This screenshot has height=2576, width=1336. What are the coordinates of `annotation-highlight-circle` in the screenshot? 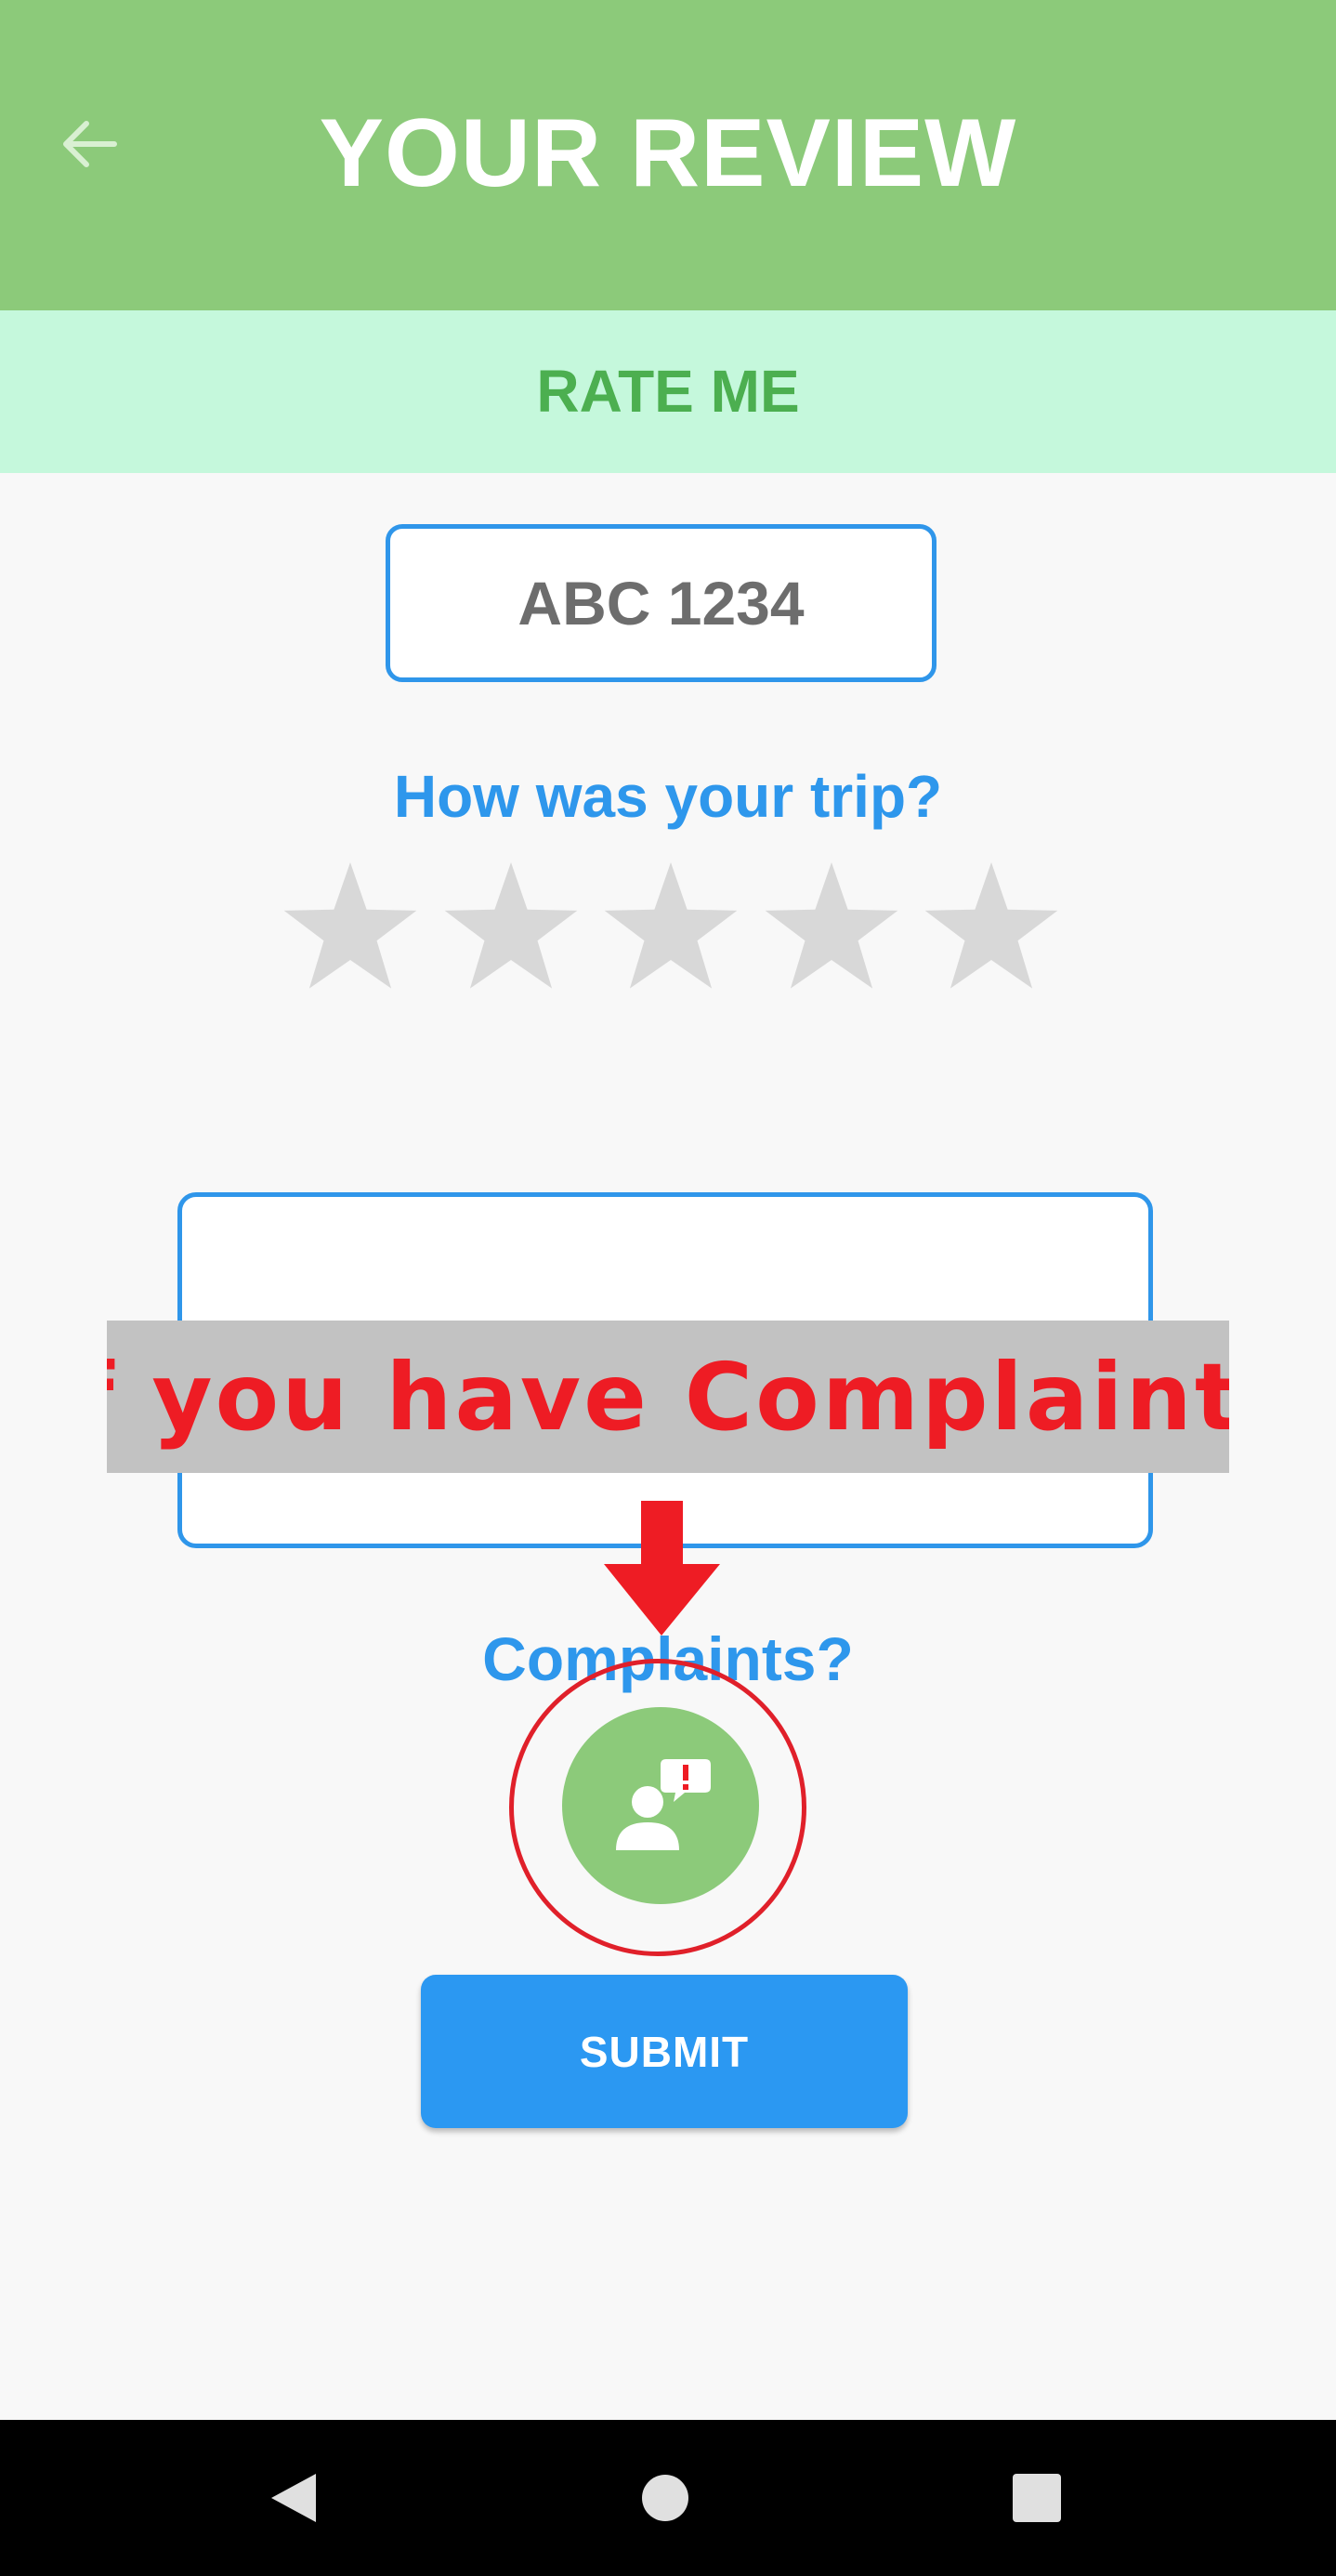 It's located at (657, 1807).